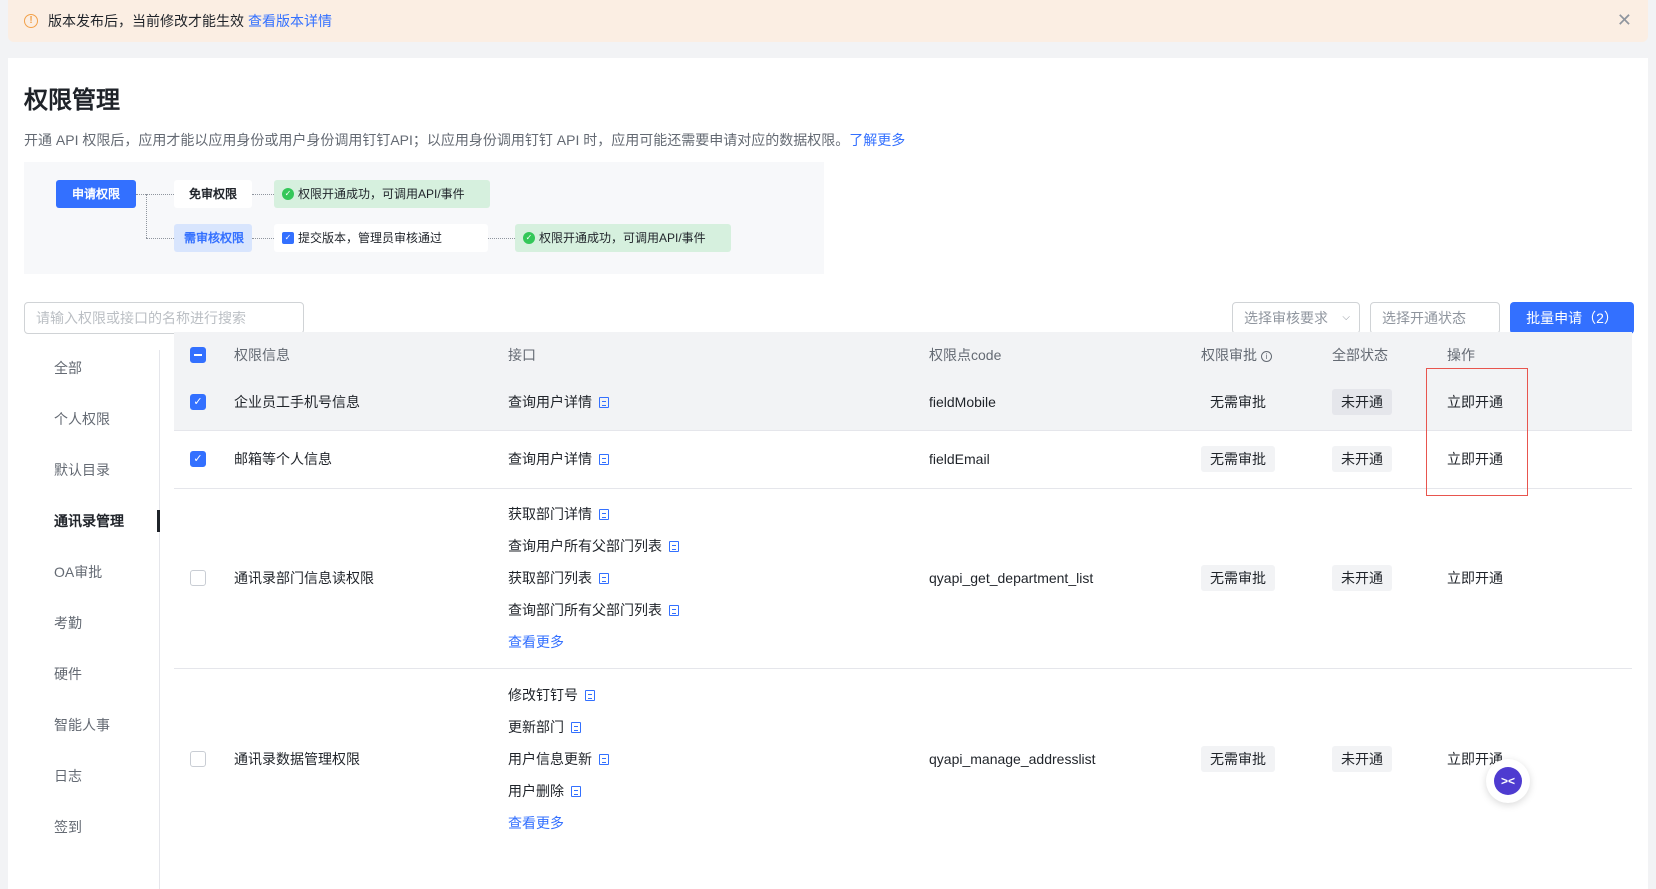 The image size is (1656, 889). What do you see at coordinates (1346, 317) in the screenshot?
I see `chevron-down-icon: ⌵` at bounding box center [1346, 317].